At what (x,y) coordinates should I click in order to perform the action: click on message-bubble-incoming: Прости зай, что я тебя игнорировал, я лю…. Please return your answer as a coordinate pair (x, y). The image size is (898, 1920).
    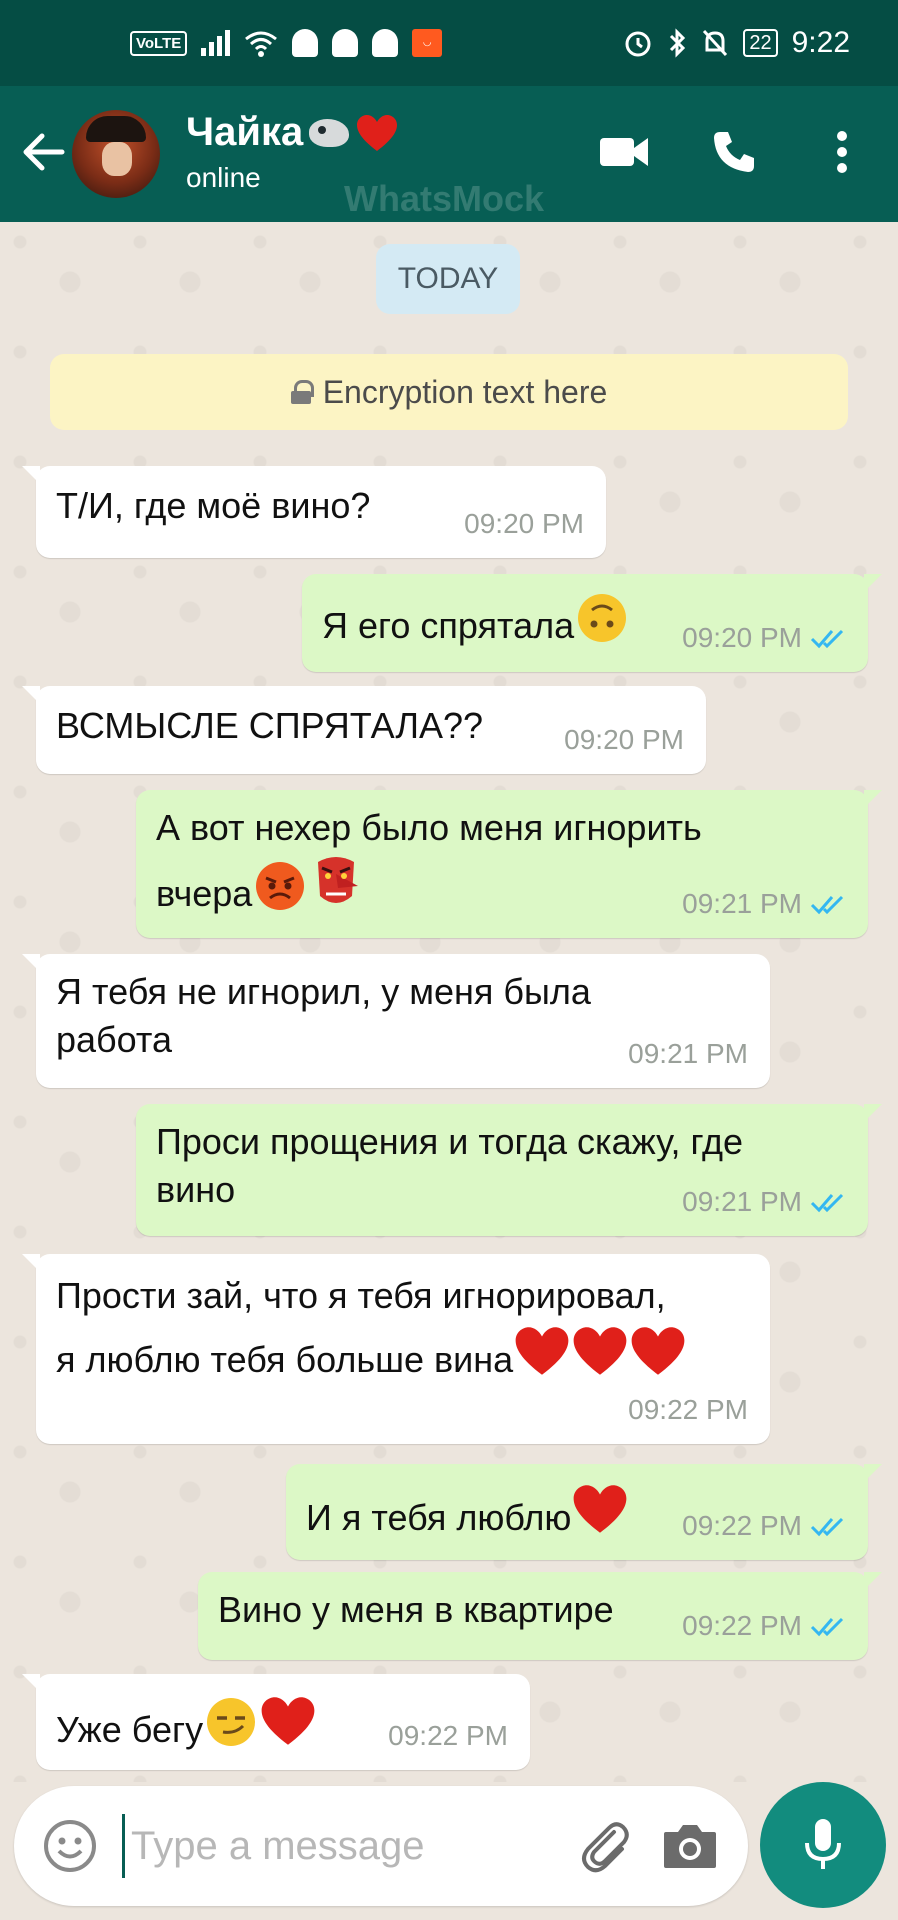
    Looking at the image, I should click on (396, 1349).